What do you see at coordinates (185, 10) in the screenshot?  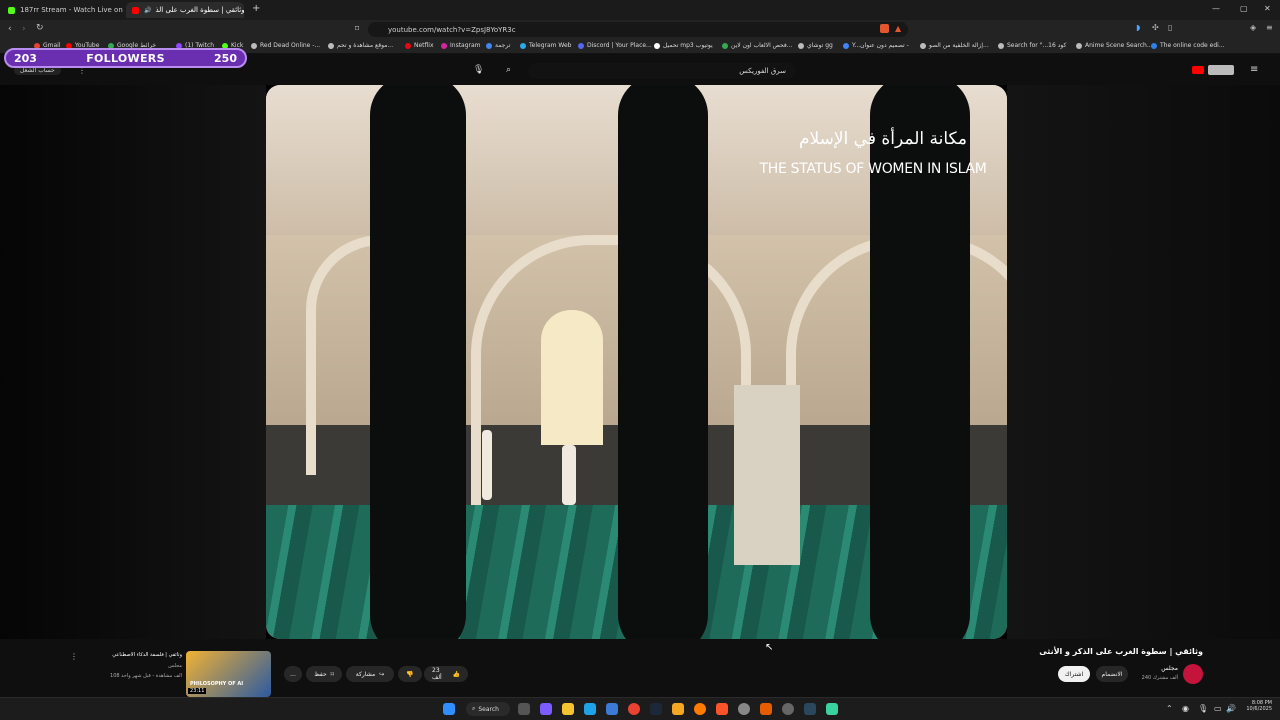 I see `tab-youtube: 🔊 وثائقي | سطوة الغرب على الذ... ✕` at bounding box center [185, 10].